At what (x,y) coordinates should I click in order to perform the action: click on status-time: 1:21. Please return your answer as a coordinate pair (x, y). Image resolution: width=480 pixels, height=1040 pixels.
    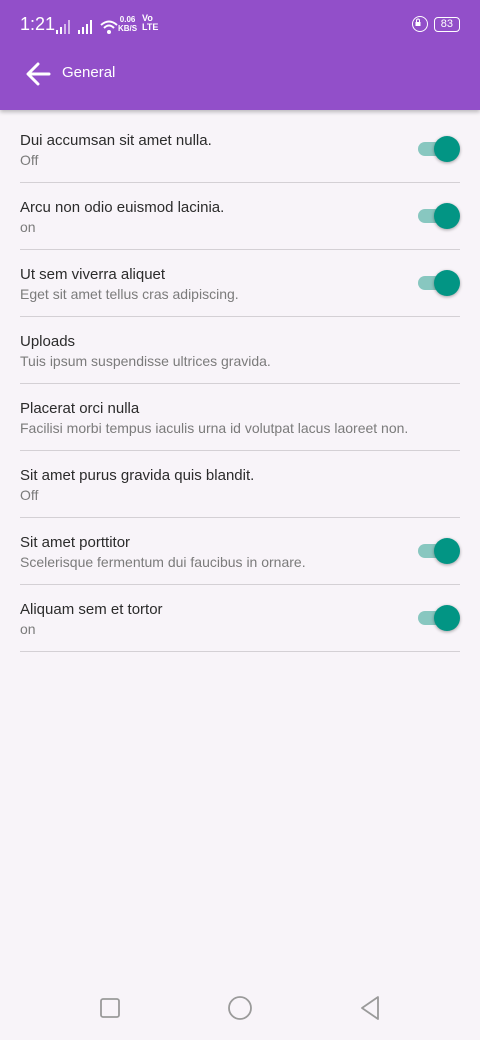
    Looking at the image, I should click on (38, 24).